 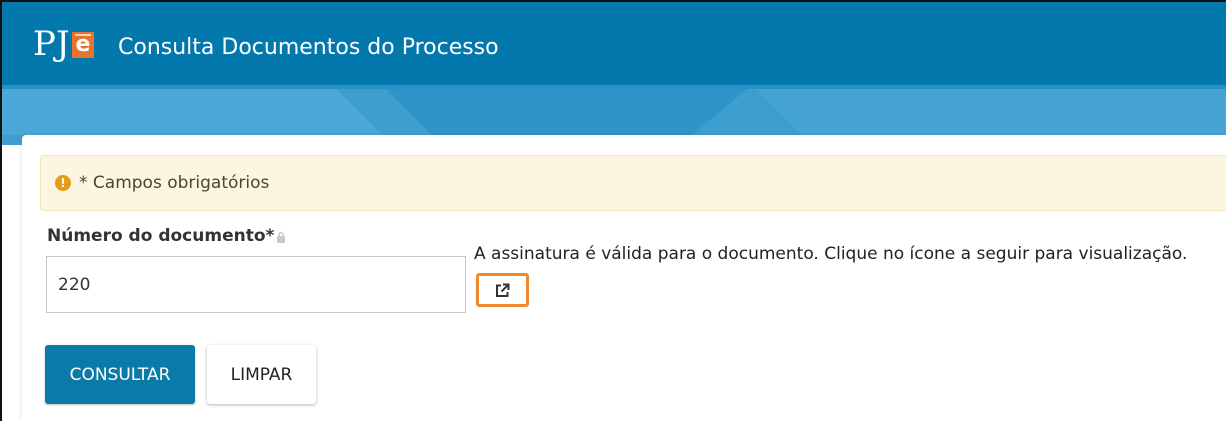 What do you see at coordinates (44, 44) in the screenshot?
I see `logo-letter-p: P` at bounding box center [44, 44].